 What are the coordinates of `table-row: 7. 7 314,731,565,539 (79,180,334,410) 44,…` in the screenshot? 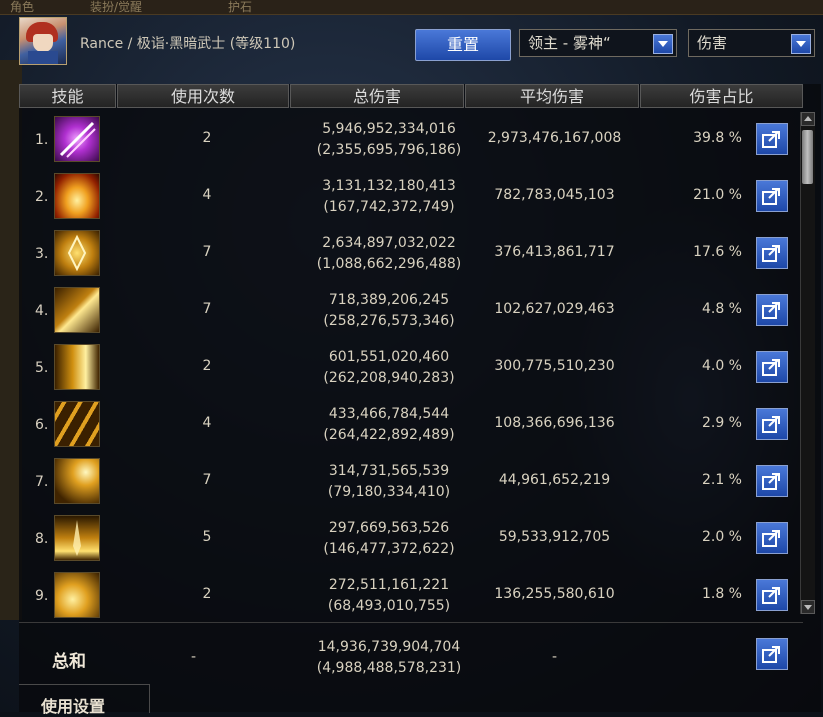 It's located at (411, 482).